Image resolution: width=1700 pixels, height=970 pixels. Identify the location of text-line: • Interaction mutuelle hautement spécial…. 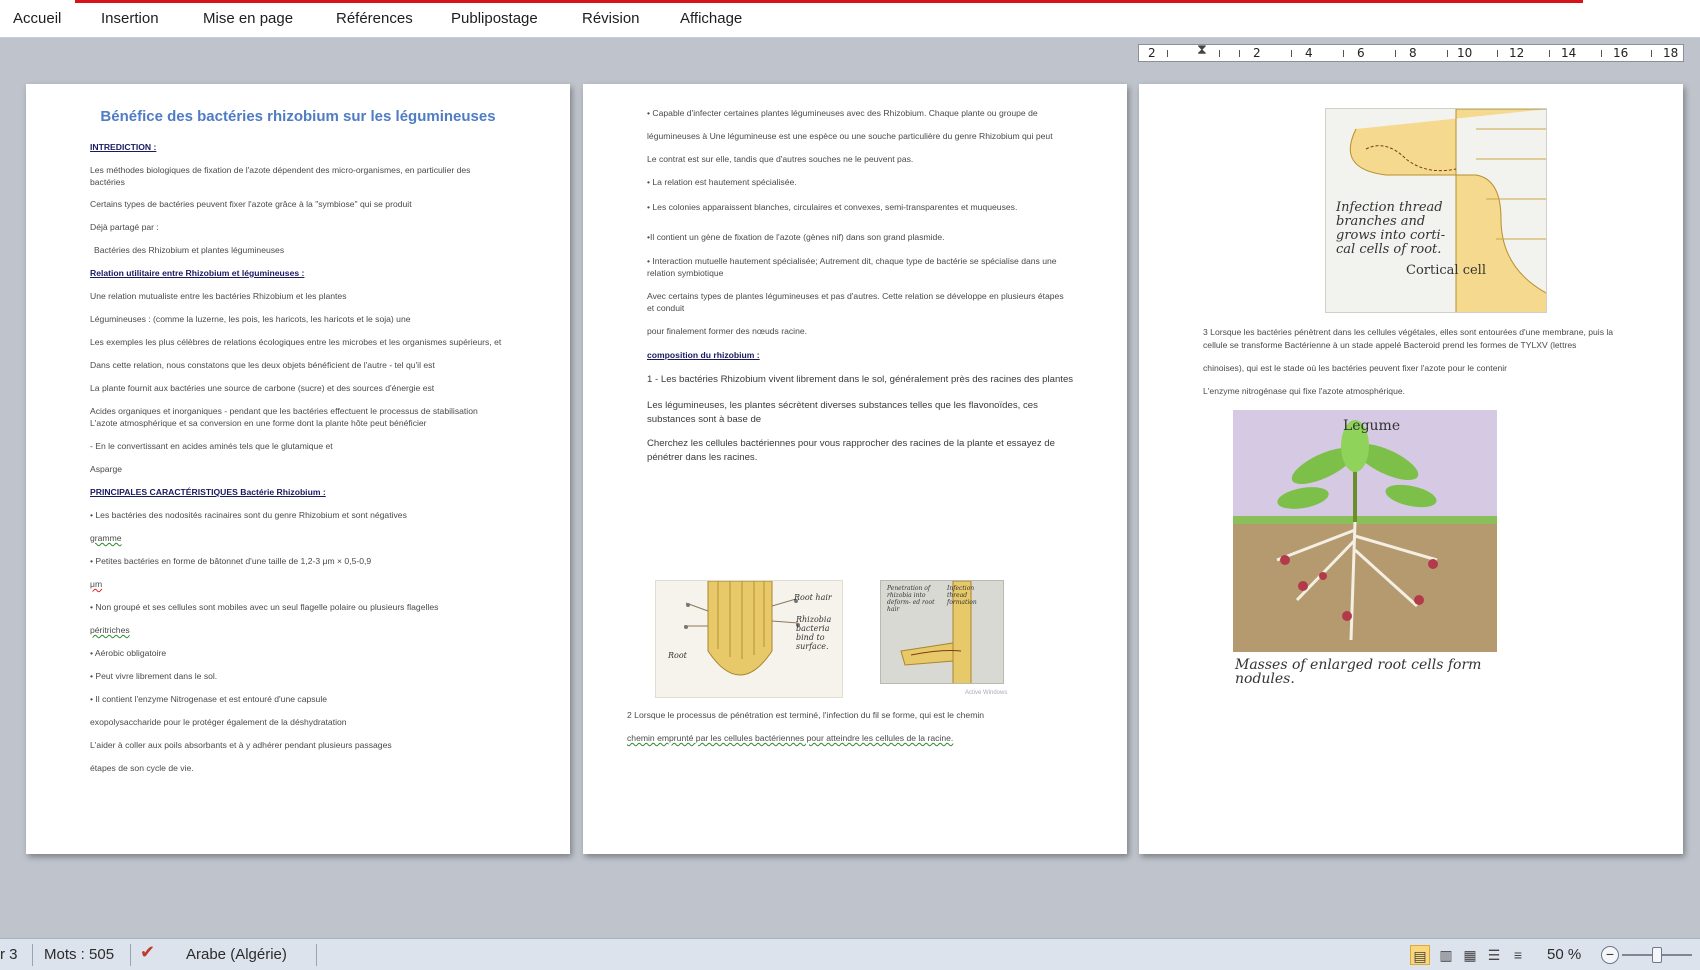
(852, 261).